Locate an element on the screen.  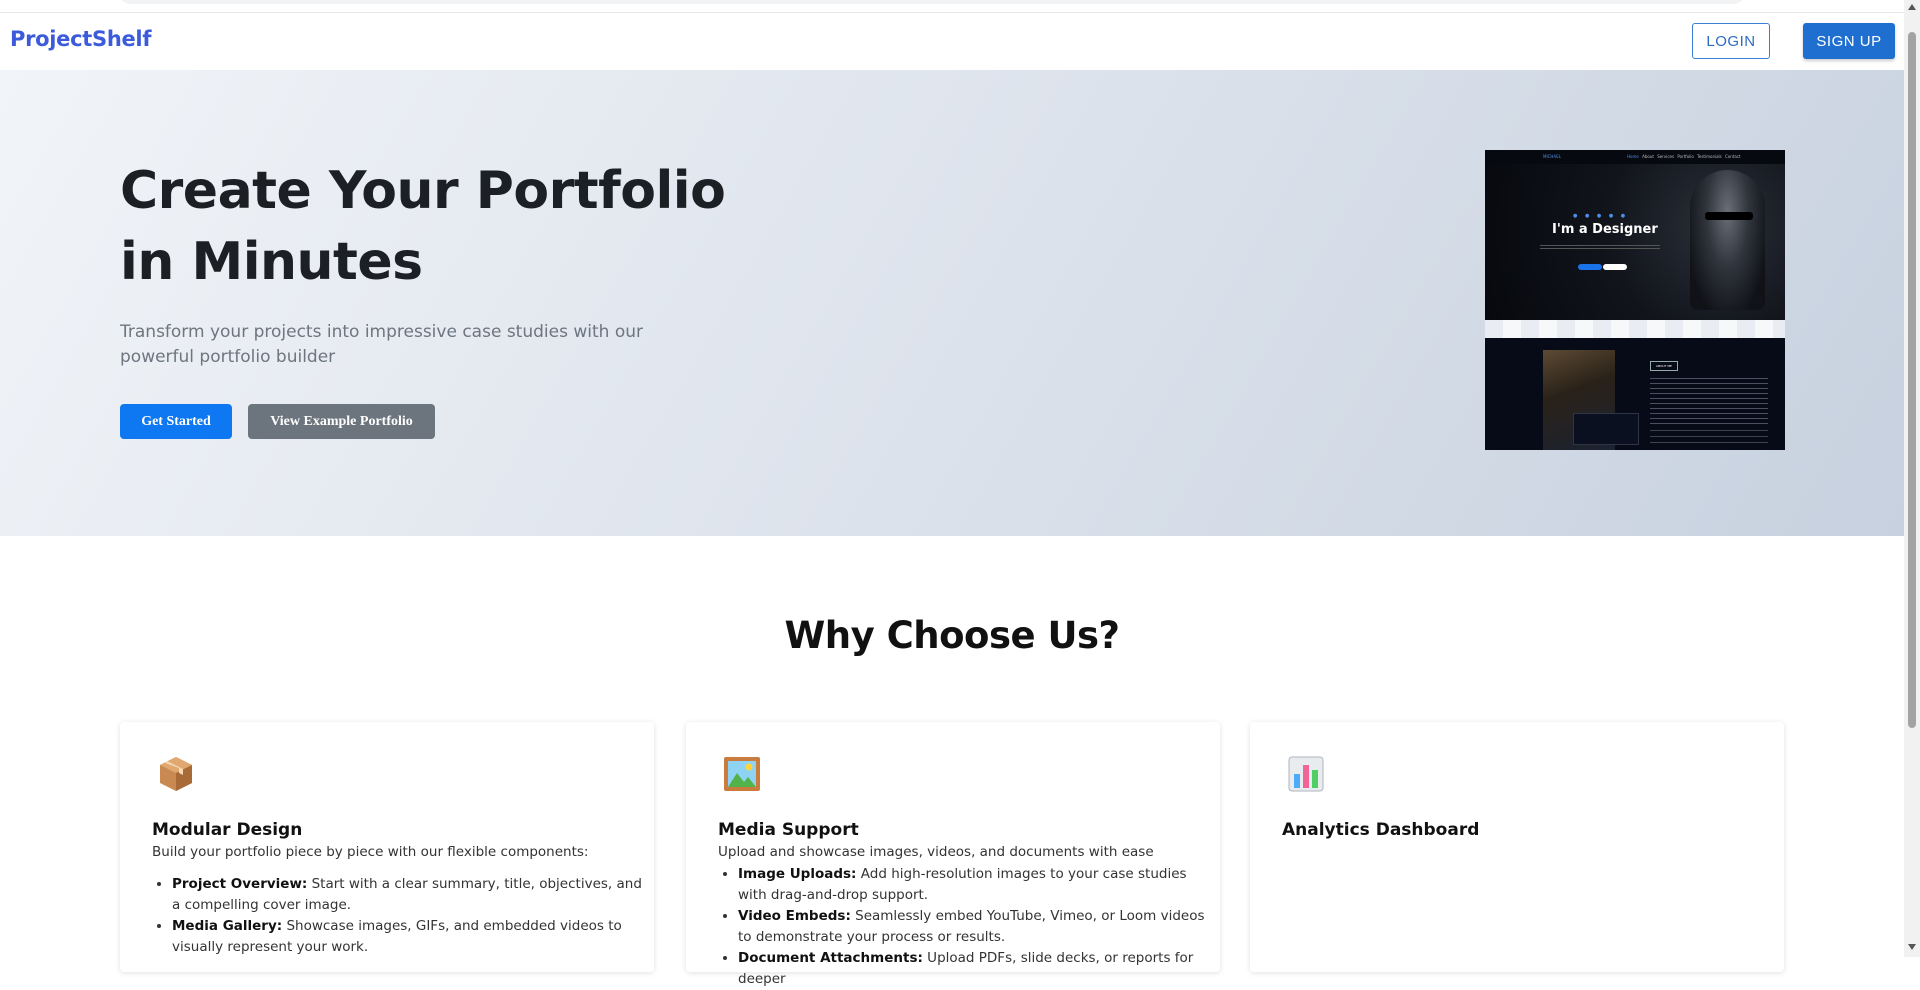
preview-skills-card is located at coordinates (1606, 429).